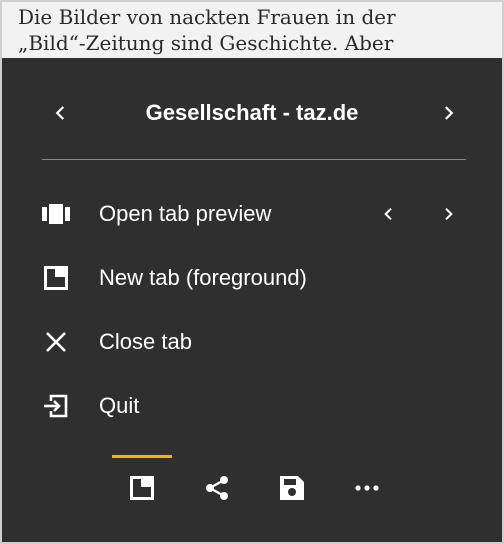 The height and width of the screenshot is (544, 504). Describe the element at coordinates (252, 406) in the screenshot. I see `menu-item-quit: Quit` at that location.